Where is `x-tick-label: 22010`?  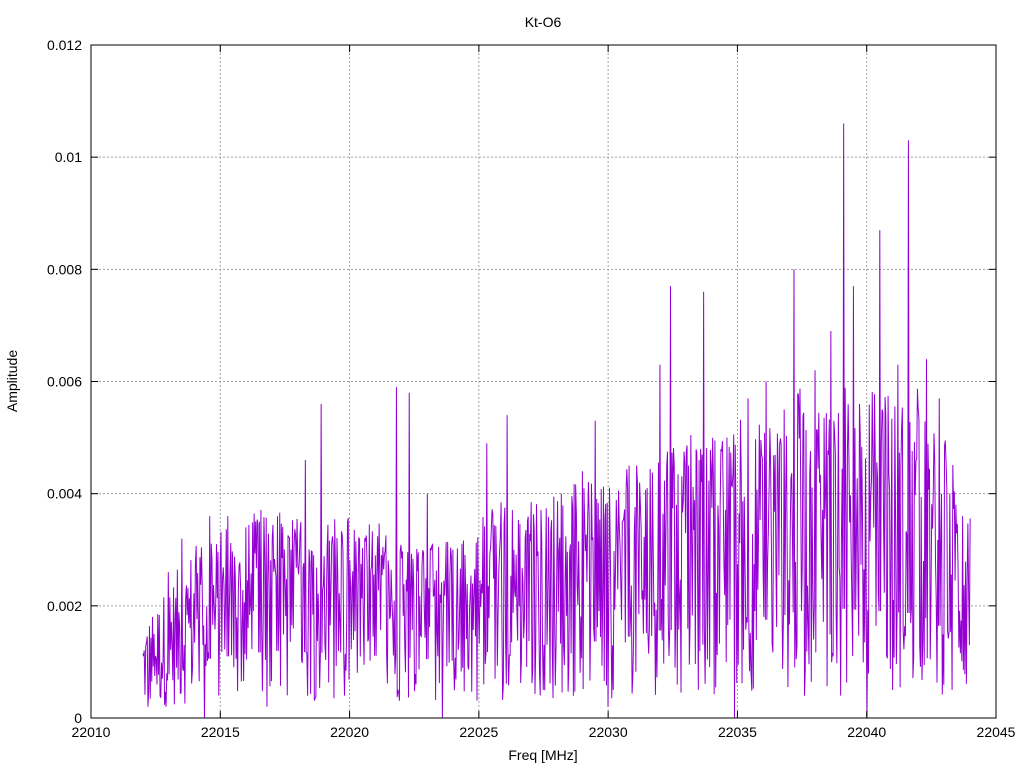
x-tick-label: 22010 is located at coordinates (91, 732).